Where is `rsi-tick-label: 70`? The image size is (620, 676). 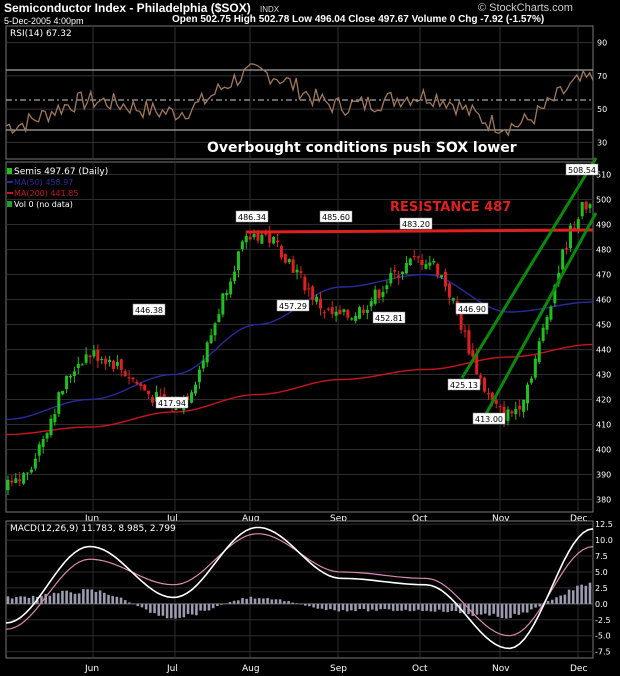 rsi-tick-label: 70 is located at coordinates (602, 76).